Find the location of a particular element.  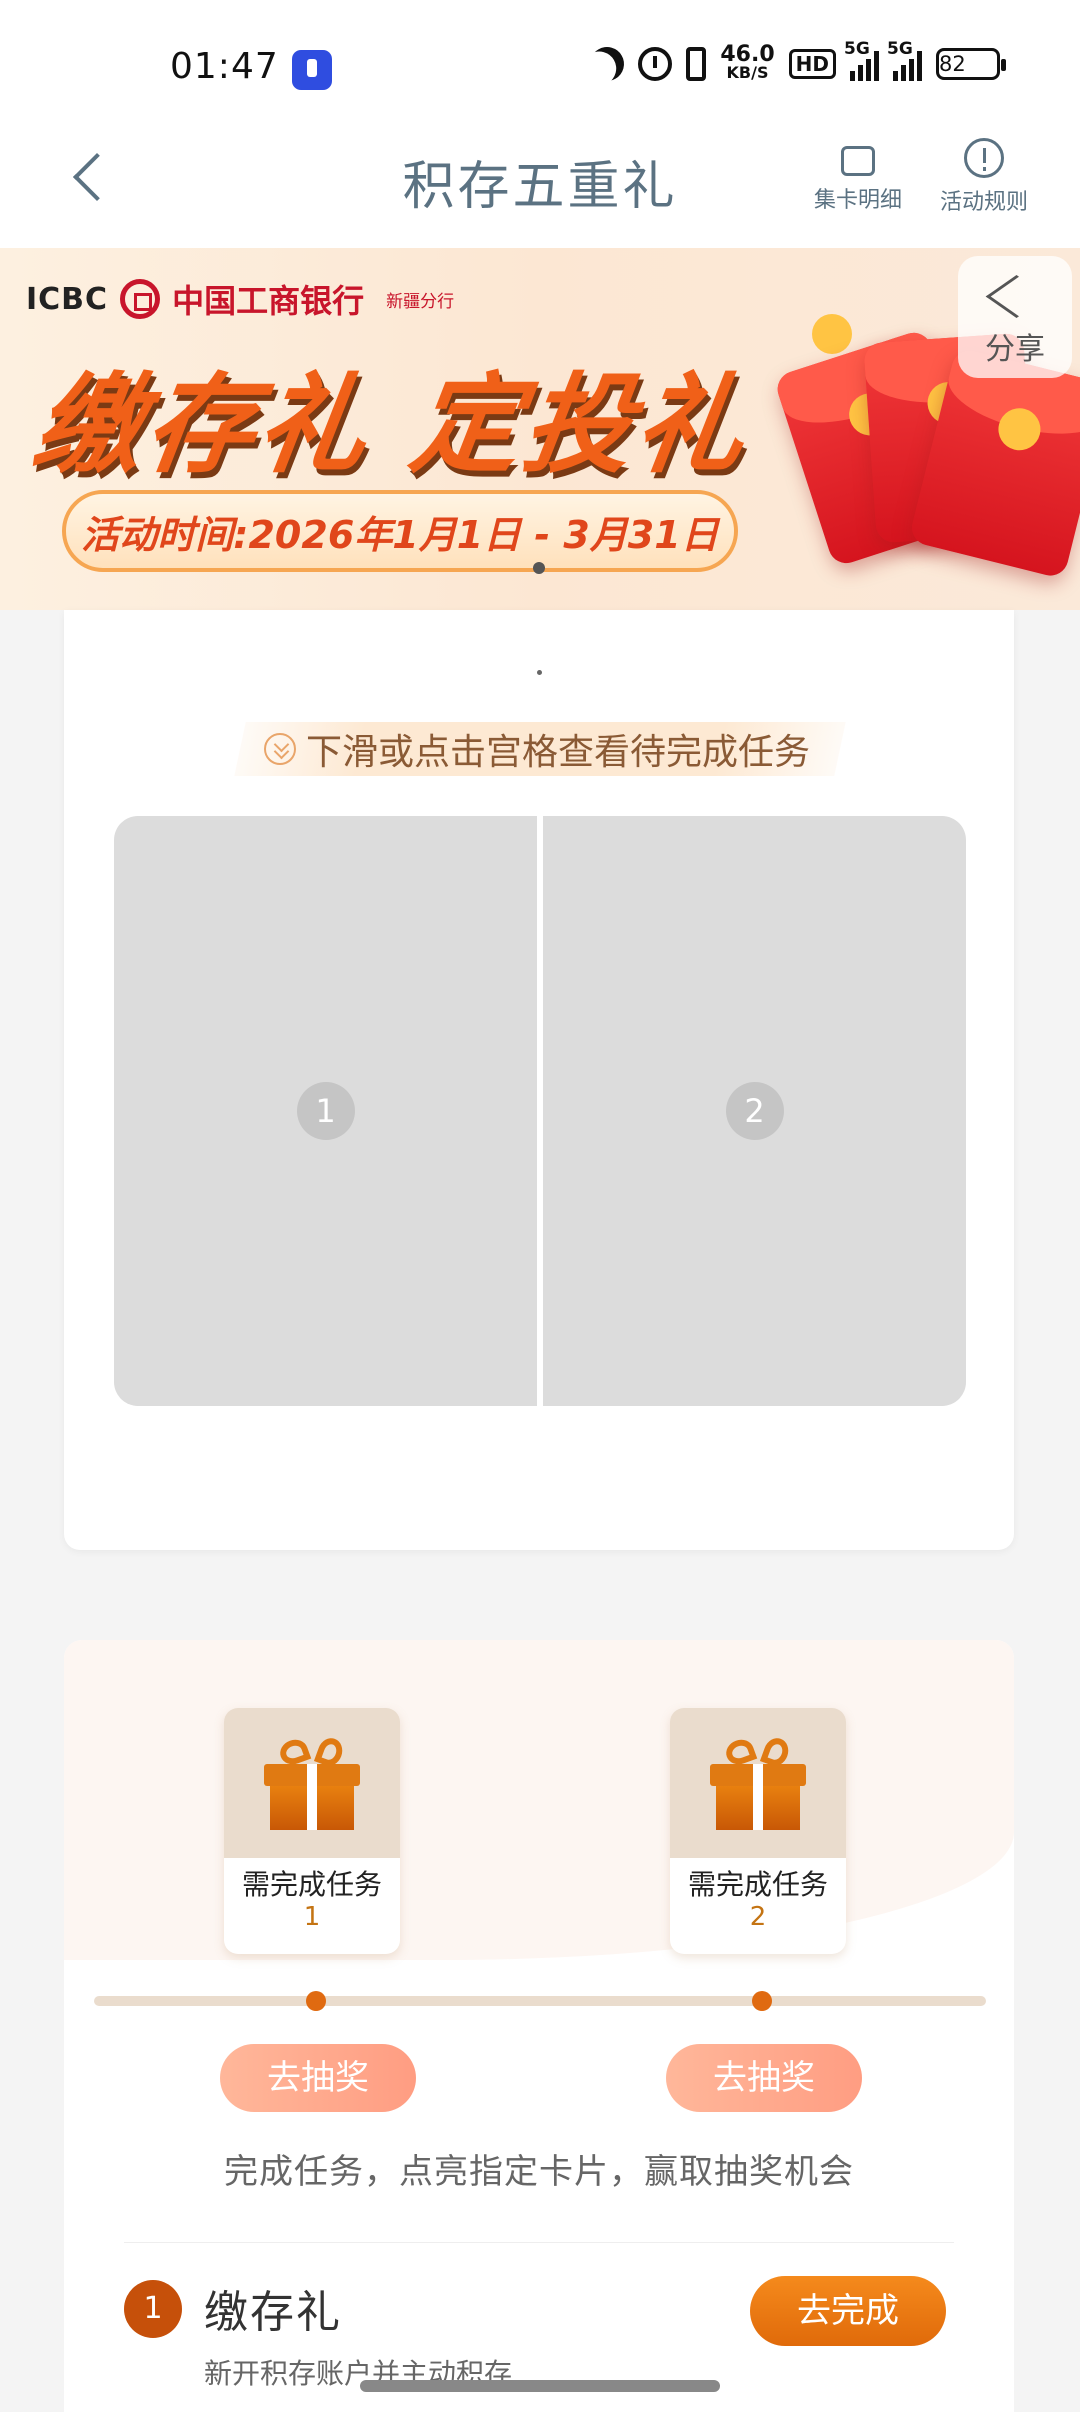

reward-background is located at coordinates (539, 1800).